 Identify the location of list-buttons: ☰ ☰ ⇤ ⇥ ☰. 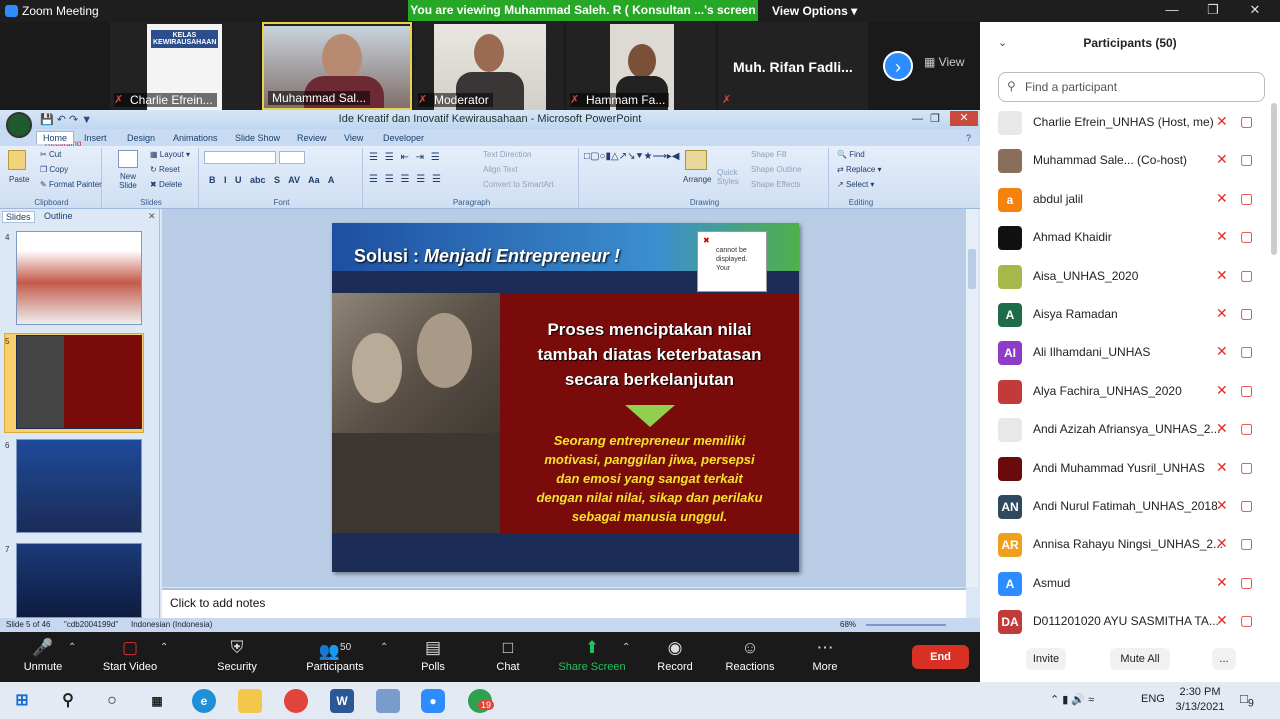
(405, 157).